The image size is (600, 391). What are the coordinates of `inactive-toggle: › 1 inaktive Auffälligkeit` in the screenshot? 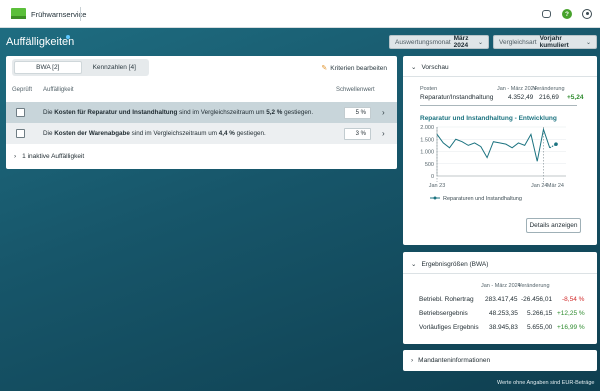 It's located at (49, 156).